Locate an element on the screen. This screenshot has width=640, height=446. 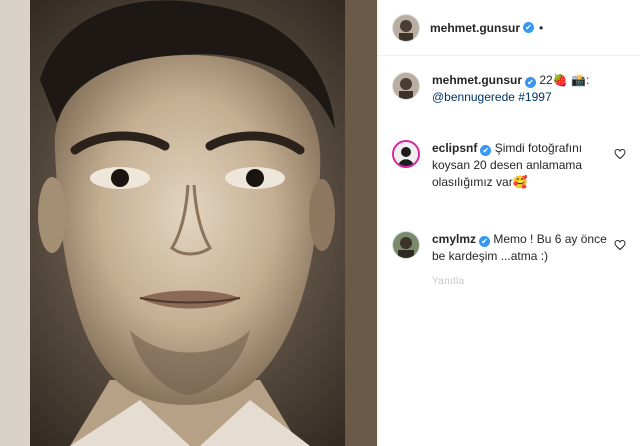
caption: mehmet.gunsur ✔ 22🍓 📸: @bennugerede #1997 is located at coordinates (509, 89).